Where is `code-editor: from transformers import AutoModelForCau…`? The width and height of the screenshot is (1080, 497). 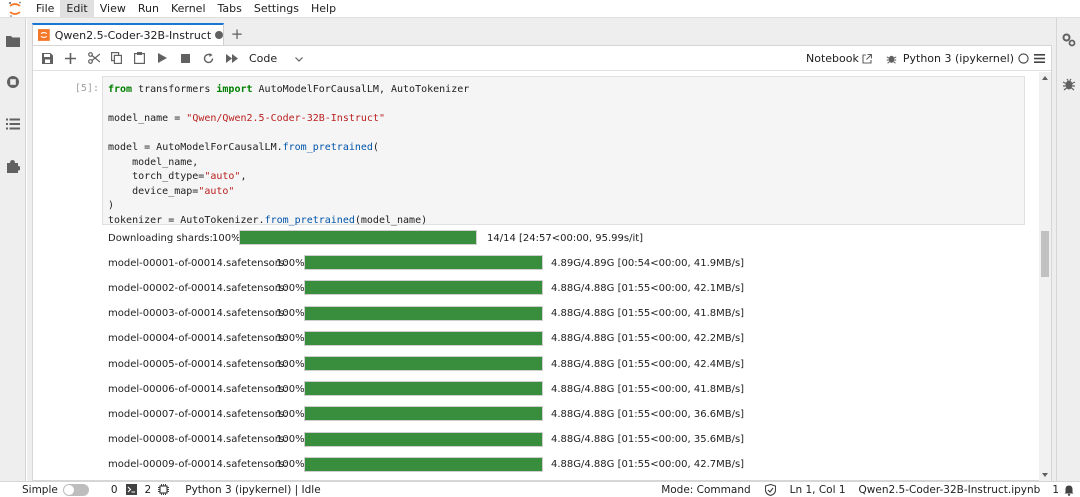
code-editor: from transformers import AutoModelForCau… is located at coordinates (288, 155).